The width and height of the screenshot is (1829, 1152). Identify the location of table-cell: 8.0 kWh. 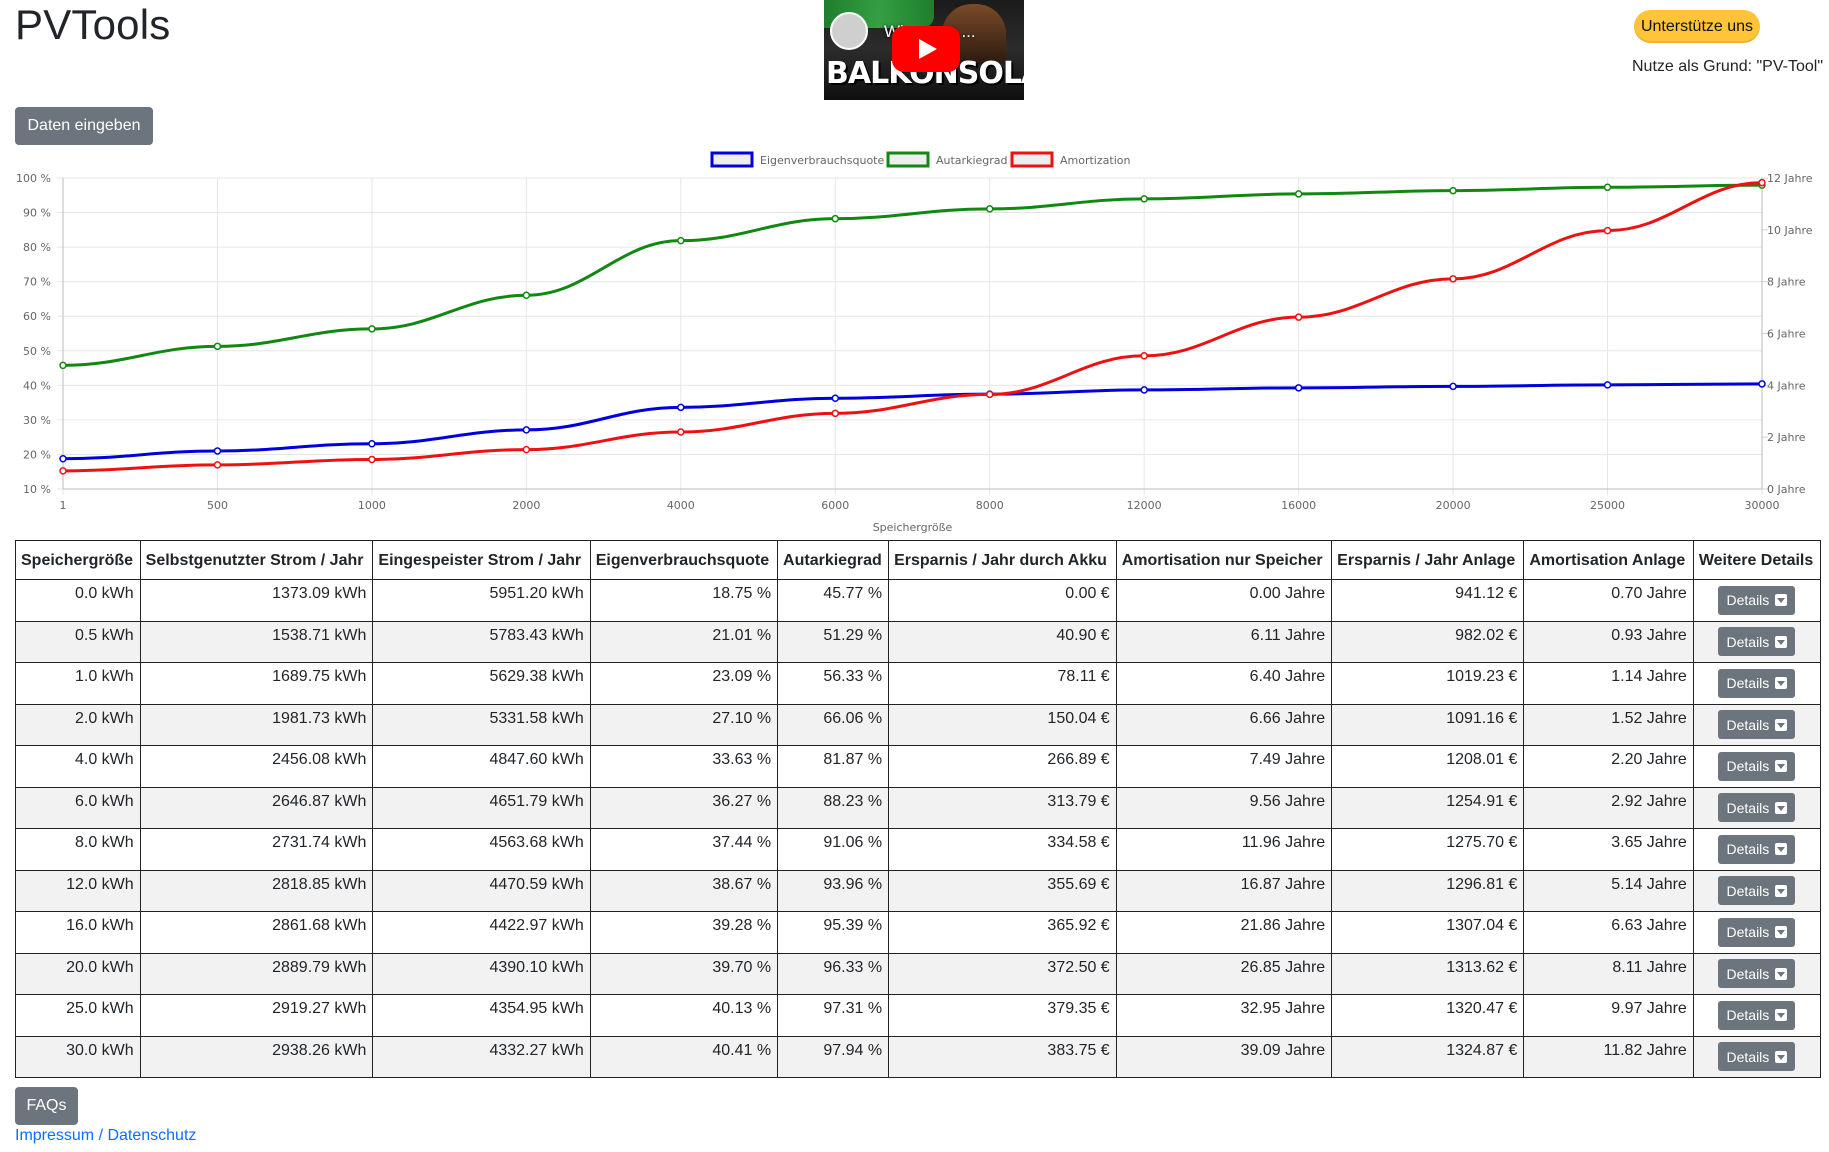
(78, 849).